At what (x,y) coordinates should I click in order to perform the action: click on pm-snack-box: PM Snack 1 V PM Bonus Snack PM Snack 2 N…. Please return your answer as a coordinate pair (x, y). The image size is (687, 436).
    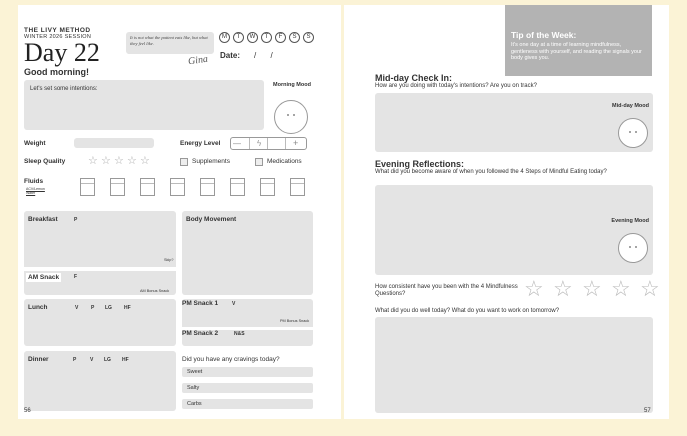
    Looking at the image, I should click on (247, 322).